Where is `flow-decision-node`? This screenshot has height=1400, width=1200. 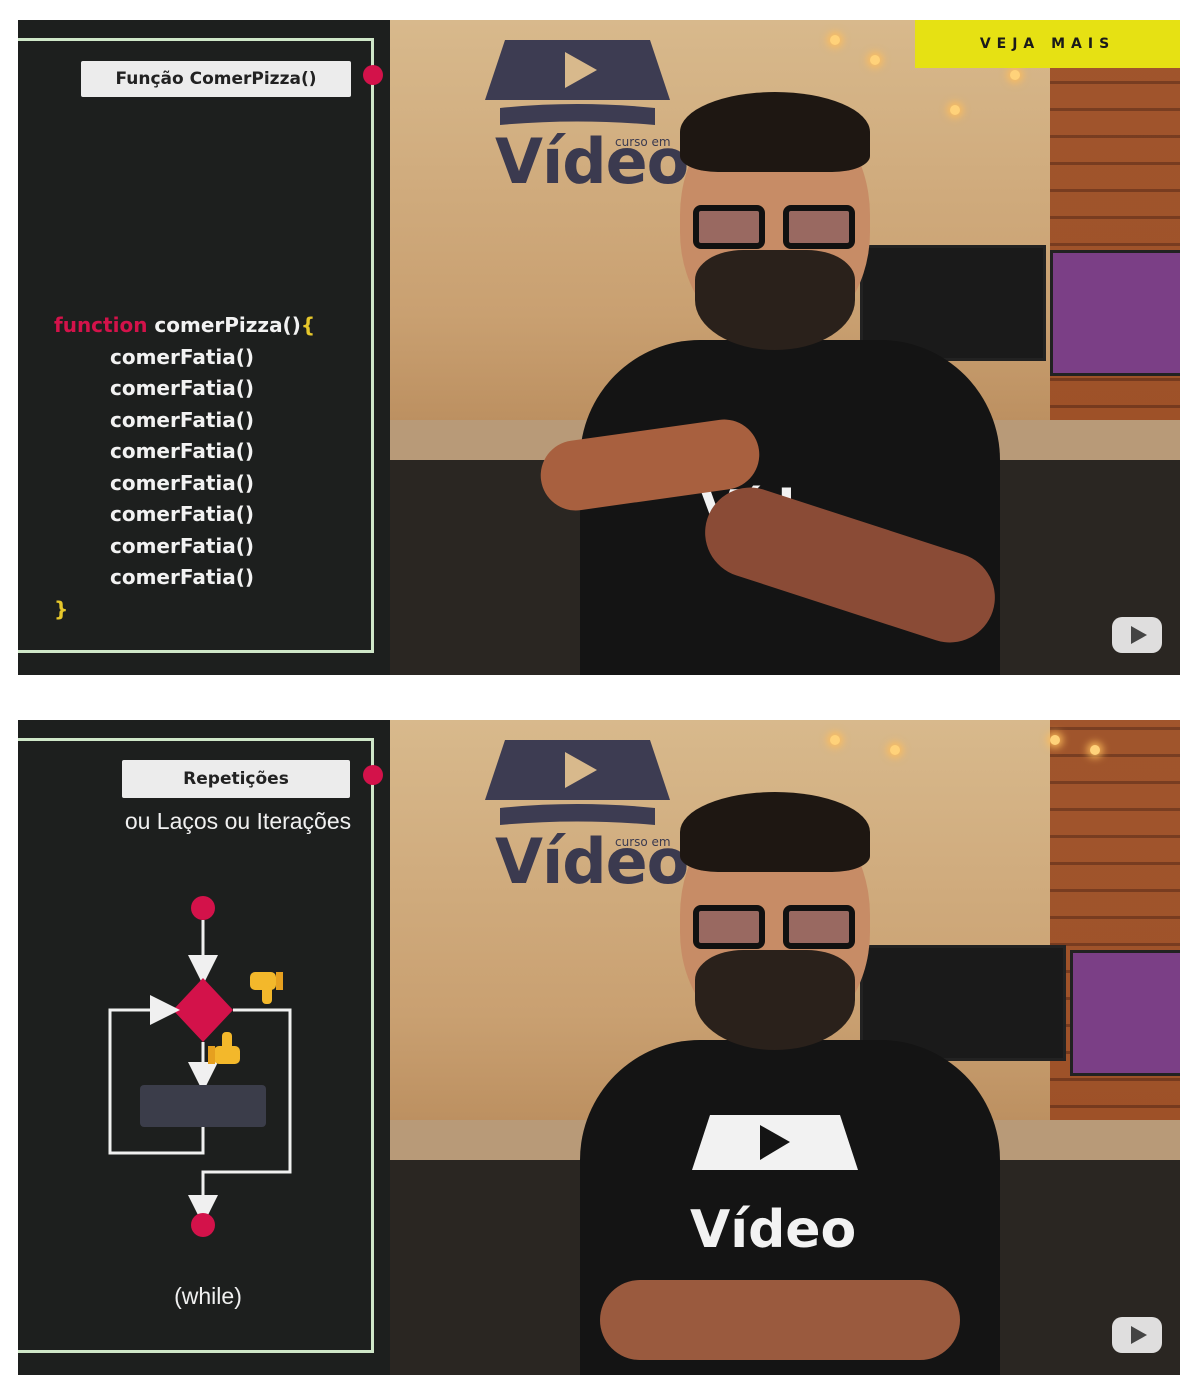
flow-decision-node is located at coordinates (203, 1010).